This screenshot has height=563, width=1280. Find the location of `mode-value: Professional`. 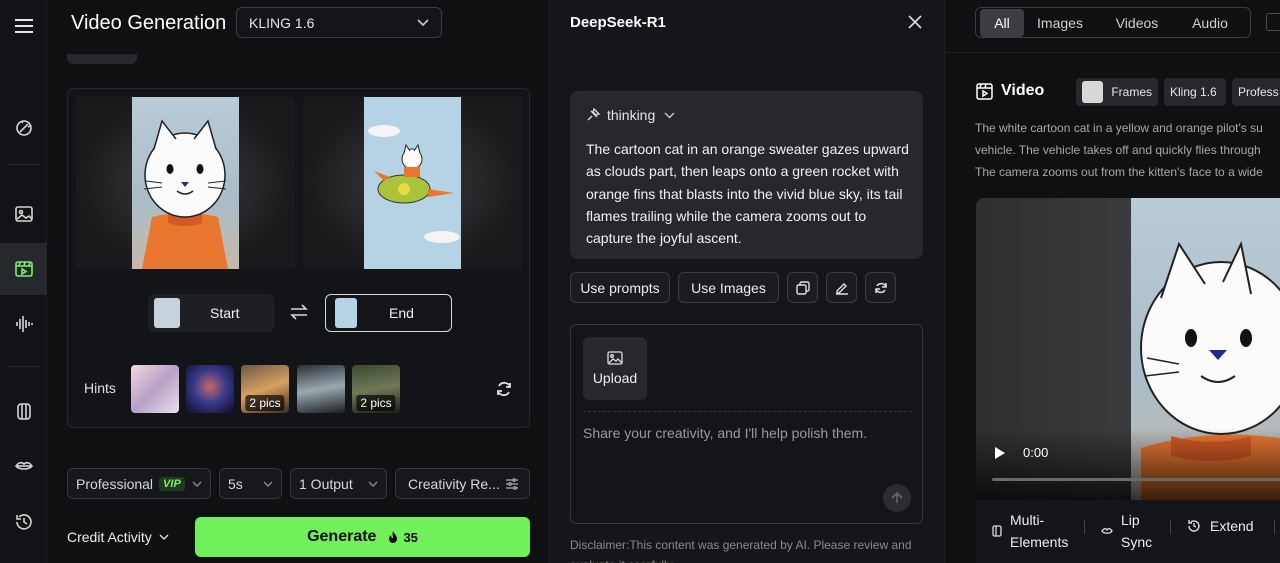

mode-value: Professional is located at coordinates (115, 483).